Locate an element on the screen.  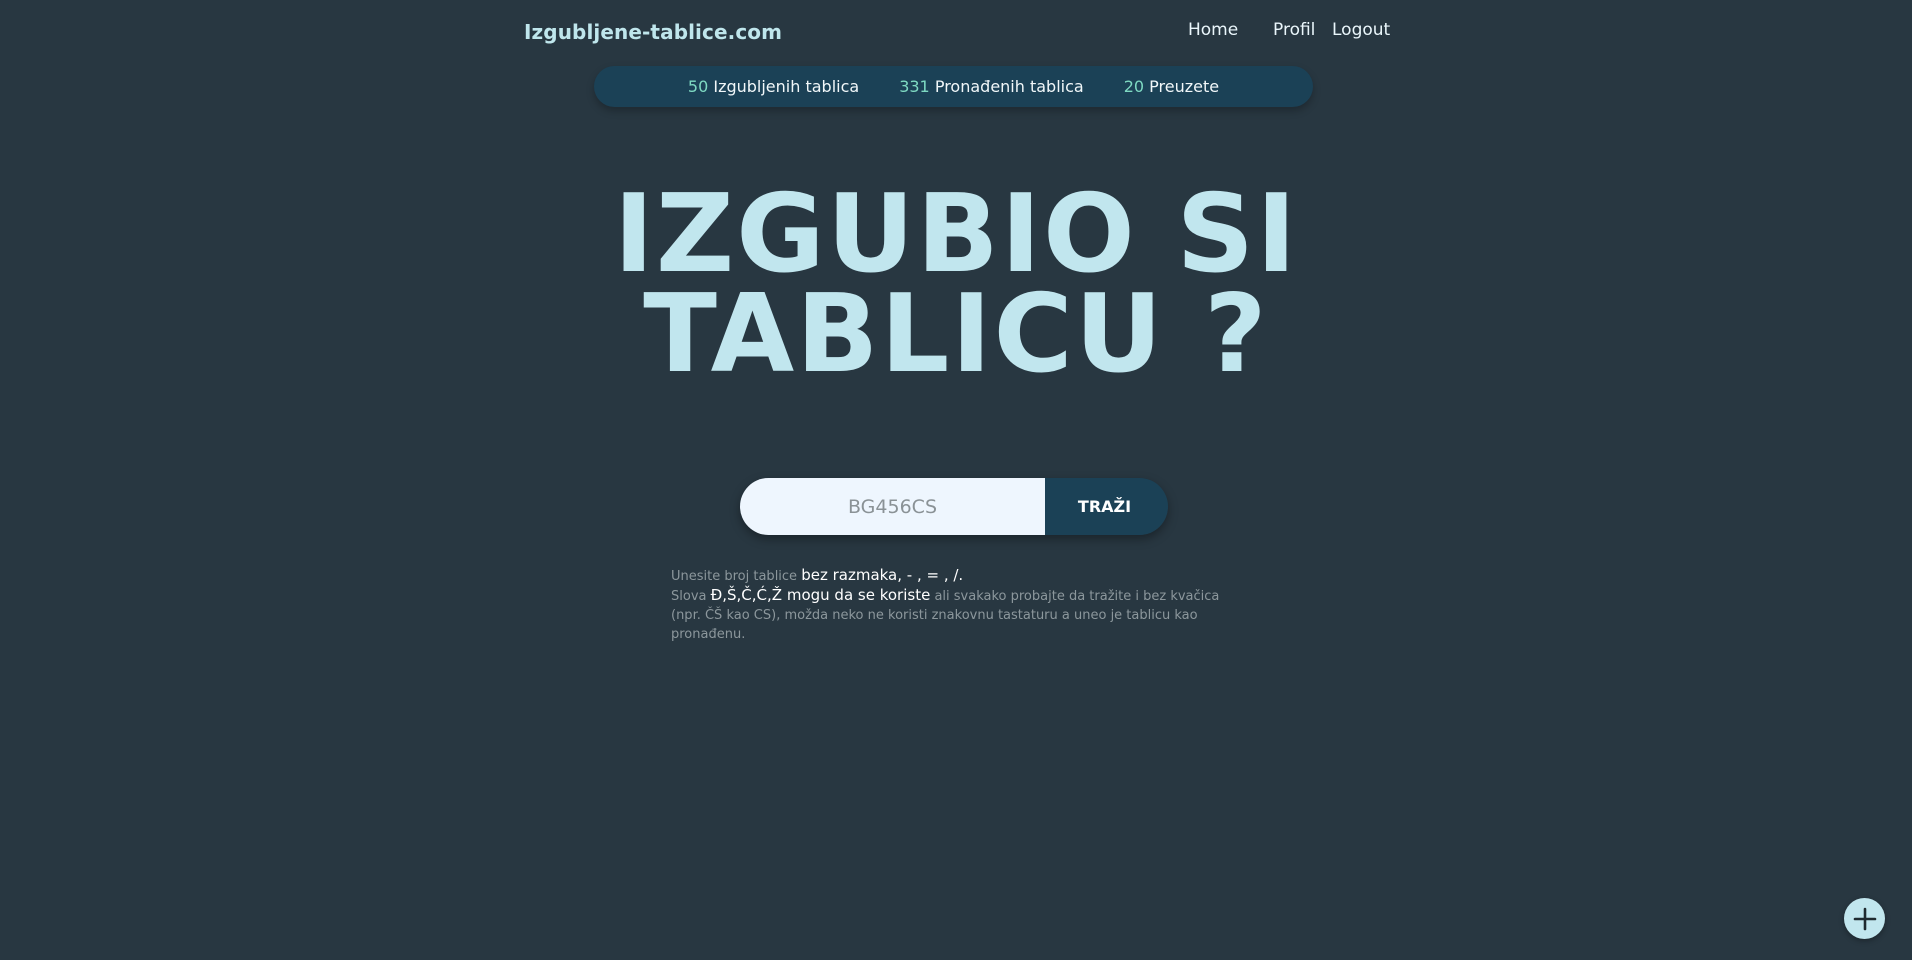
add-plate-button is located at coordinates (1864, 918).